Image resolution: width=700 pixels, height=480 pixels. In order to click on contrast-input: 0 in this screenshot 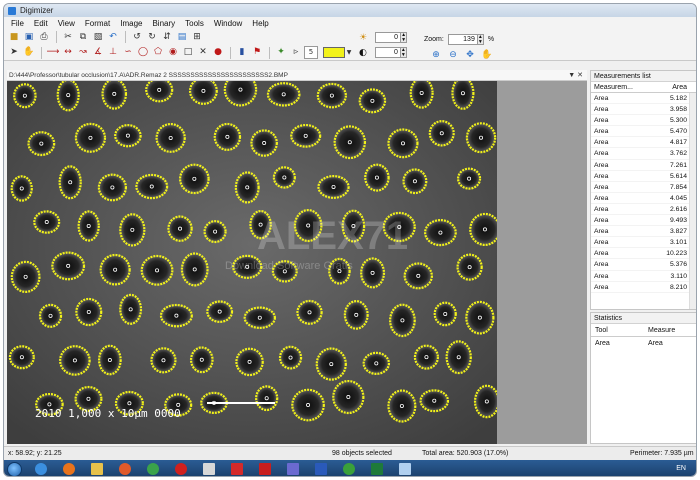, I will do `click(387, 52)`.